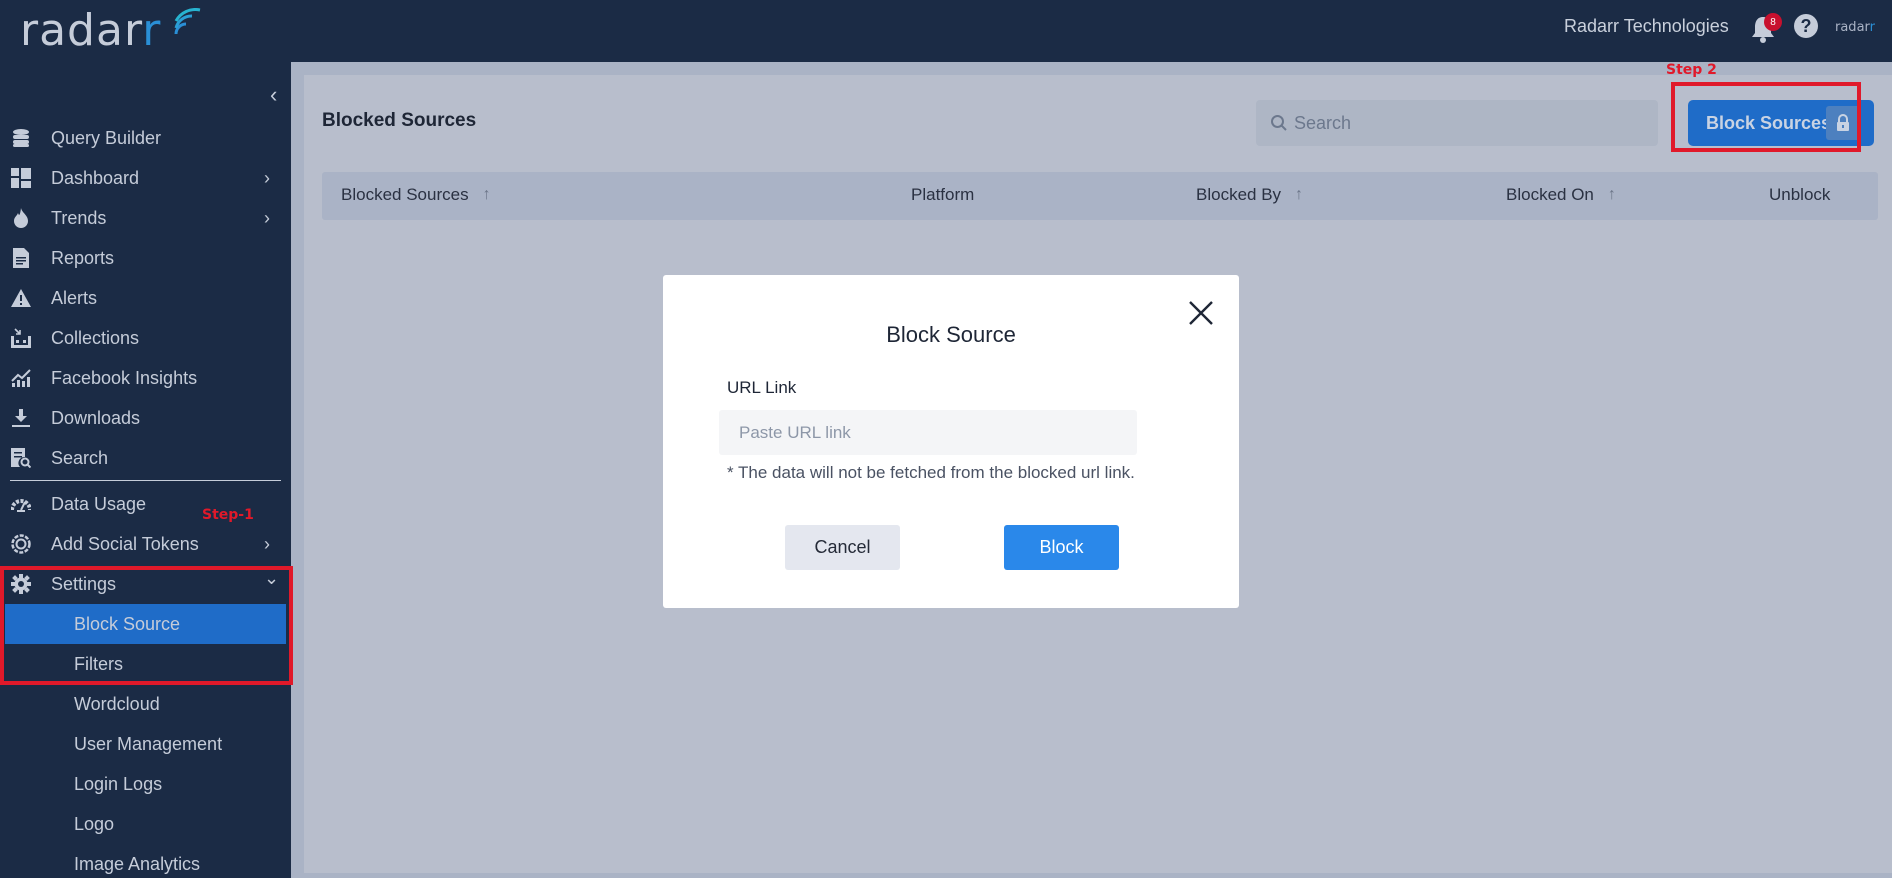 The height and width of the screenshot is (878, 1892). Describe the element at coordinates (21, 178) in the screenshot. I see `dashboard-icon` at that location.